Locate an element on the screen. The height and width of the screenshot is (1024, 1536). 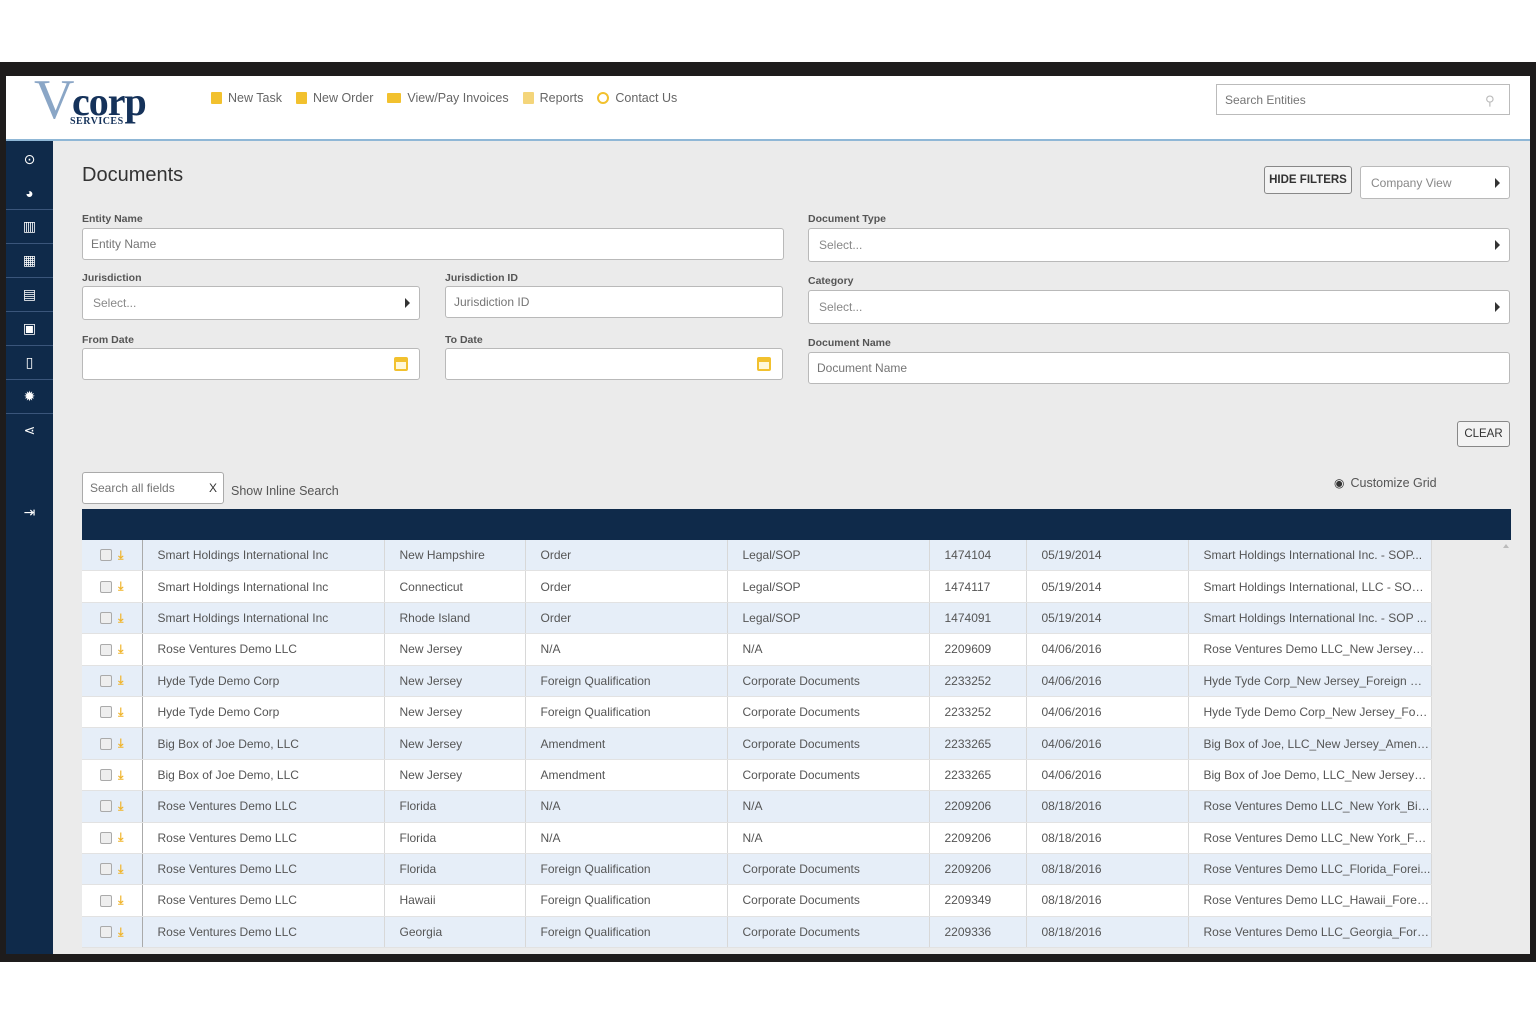
nav-reports: Reports is located at coordinates (552, 98).